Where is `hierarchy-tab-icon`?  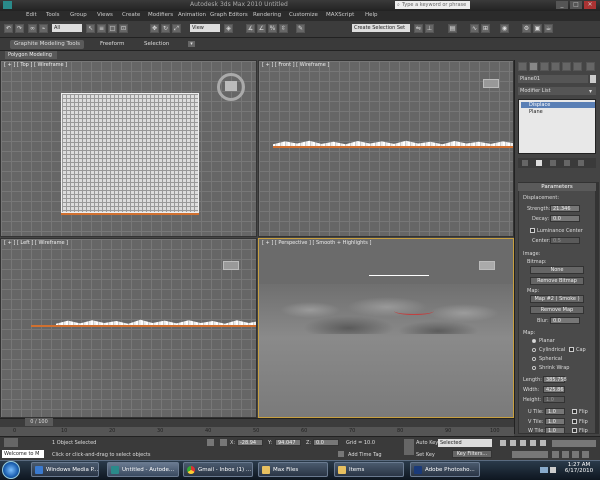 hierarchy-tab-icon is located at coordinates (544, 66).